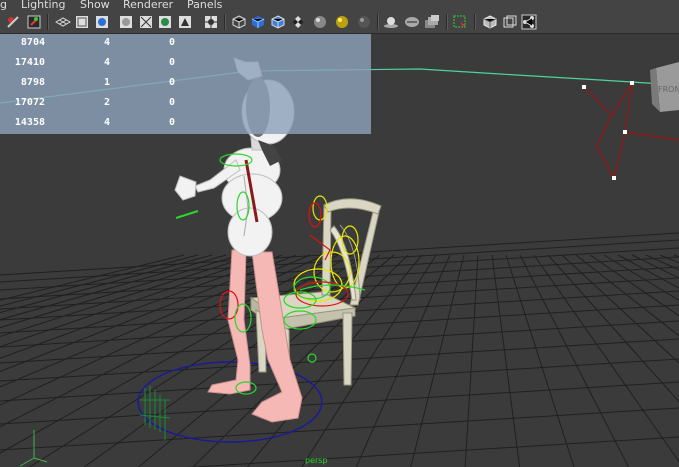 The height and width of the screenshot is (467, 679). I want to click on menu-item-lighting: Lighting, so click(43, 5).